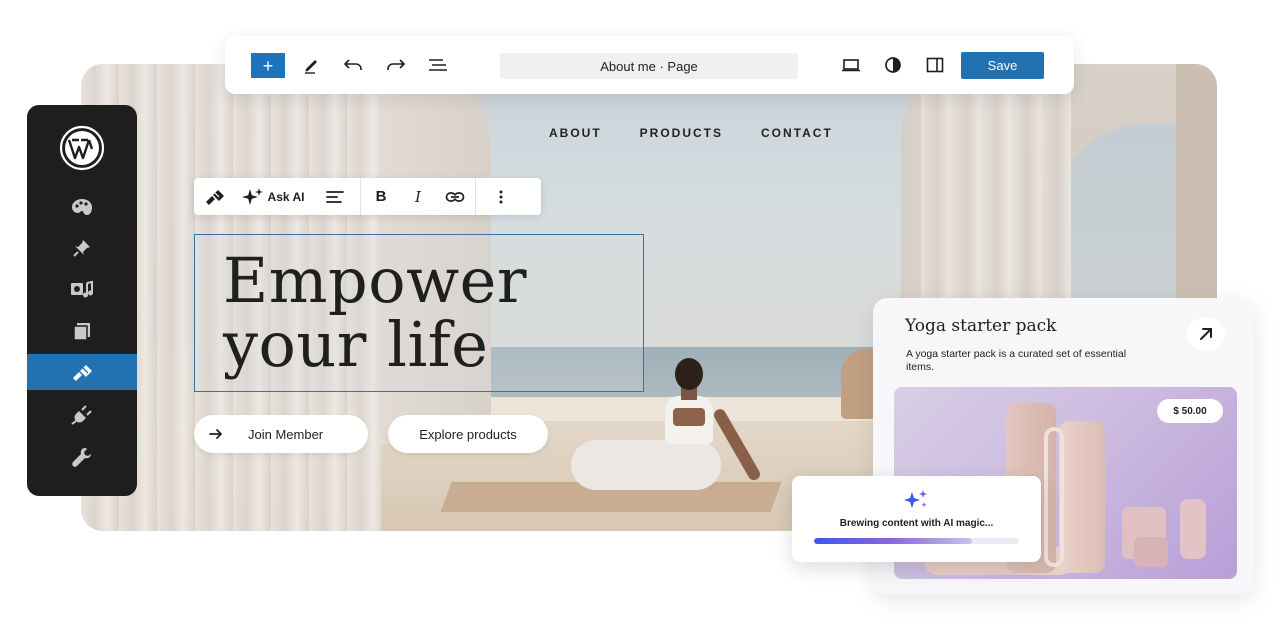  I want to click on style-variation-button, so click(893, 65).